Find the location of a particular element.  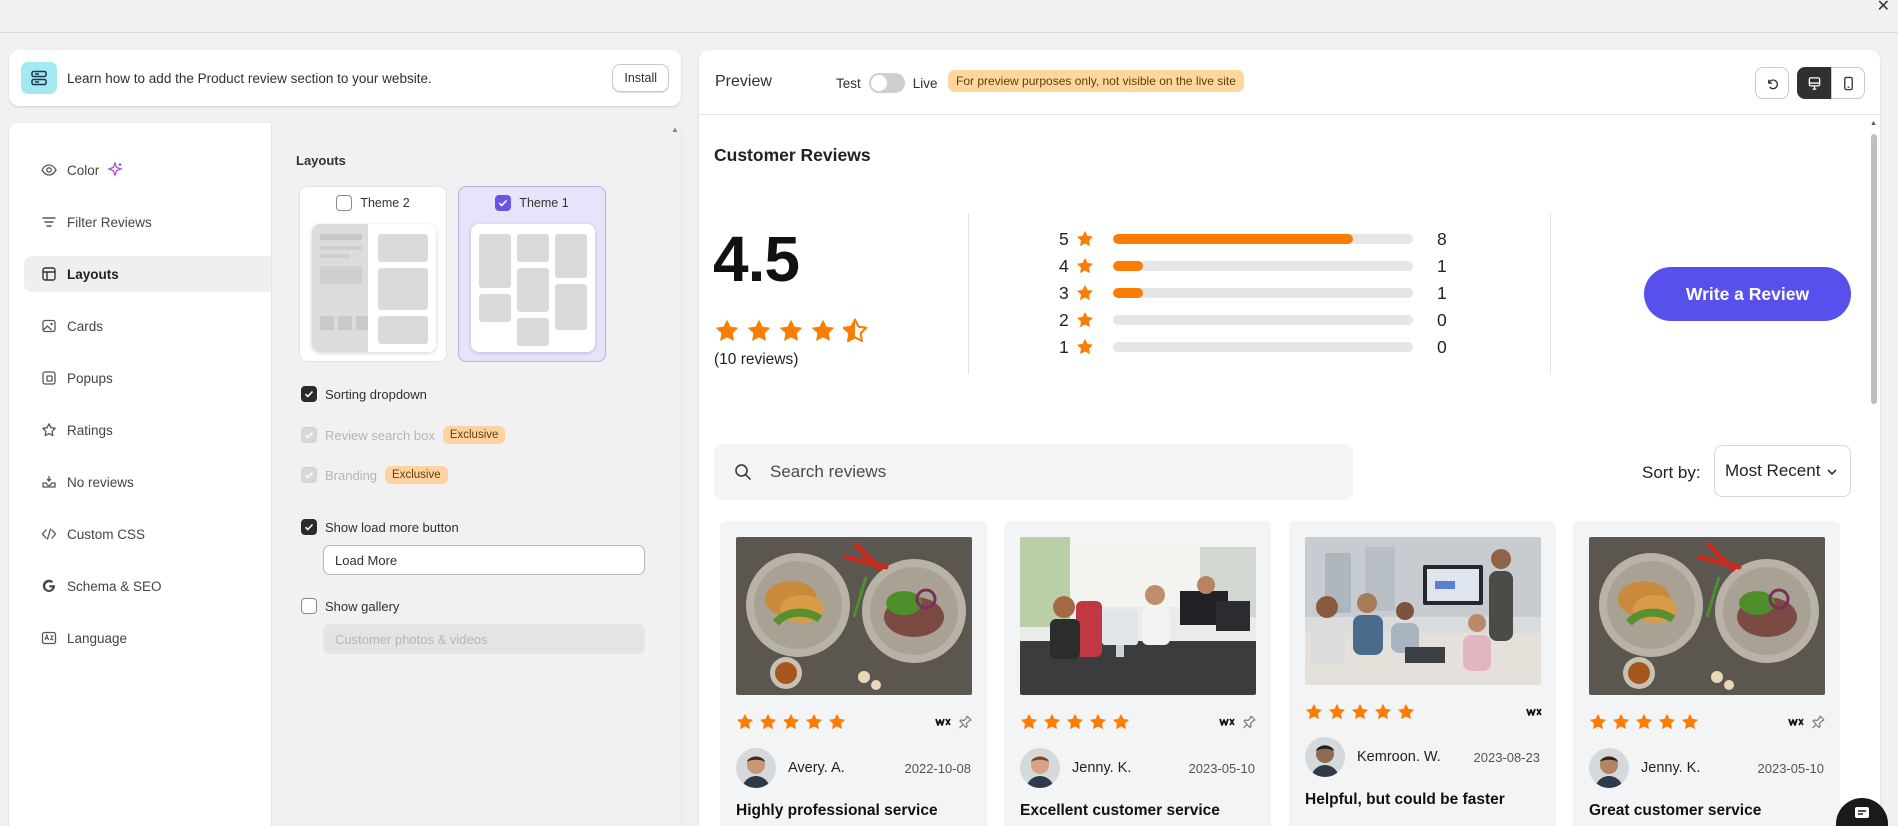

review-title: Highly professional service is located at coordinates (837, 810).